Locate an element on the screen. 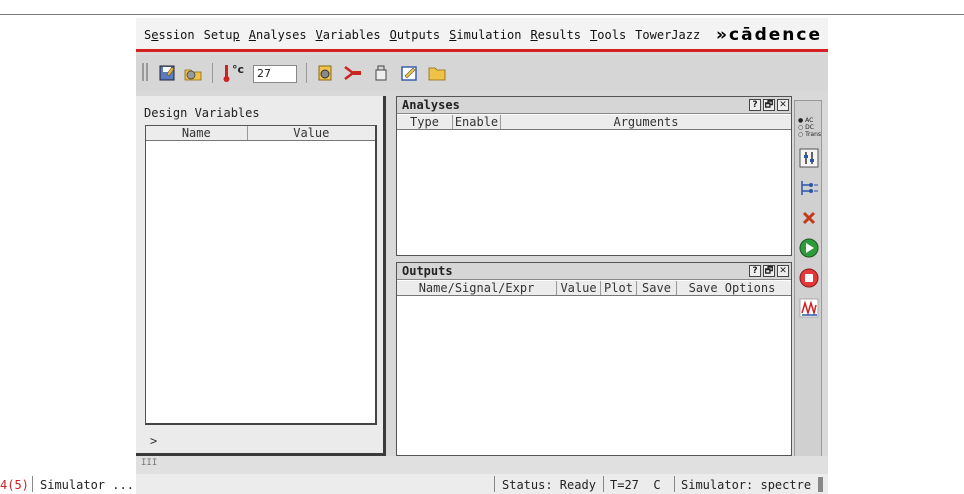  menu-analyses: Analyses is located at coordinates (278, 35).